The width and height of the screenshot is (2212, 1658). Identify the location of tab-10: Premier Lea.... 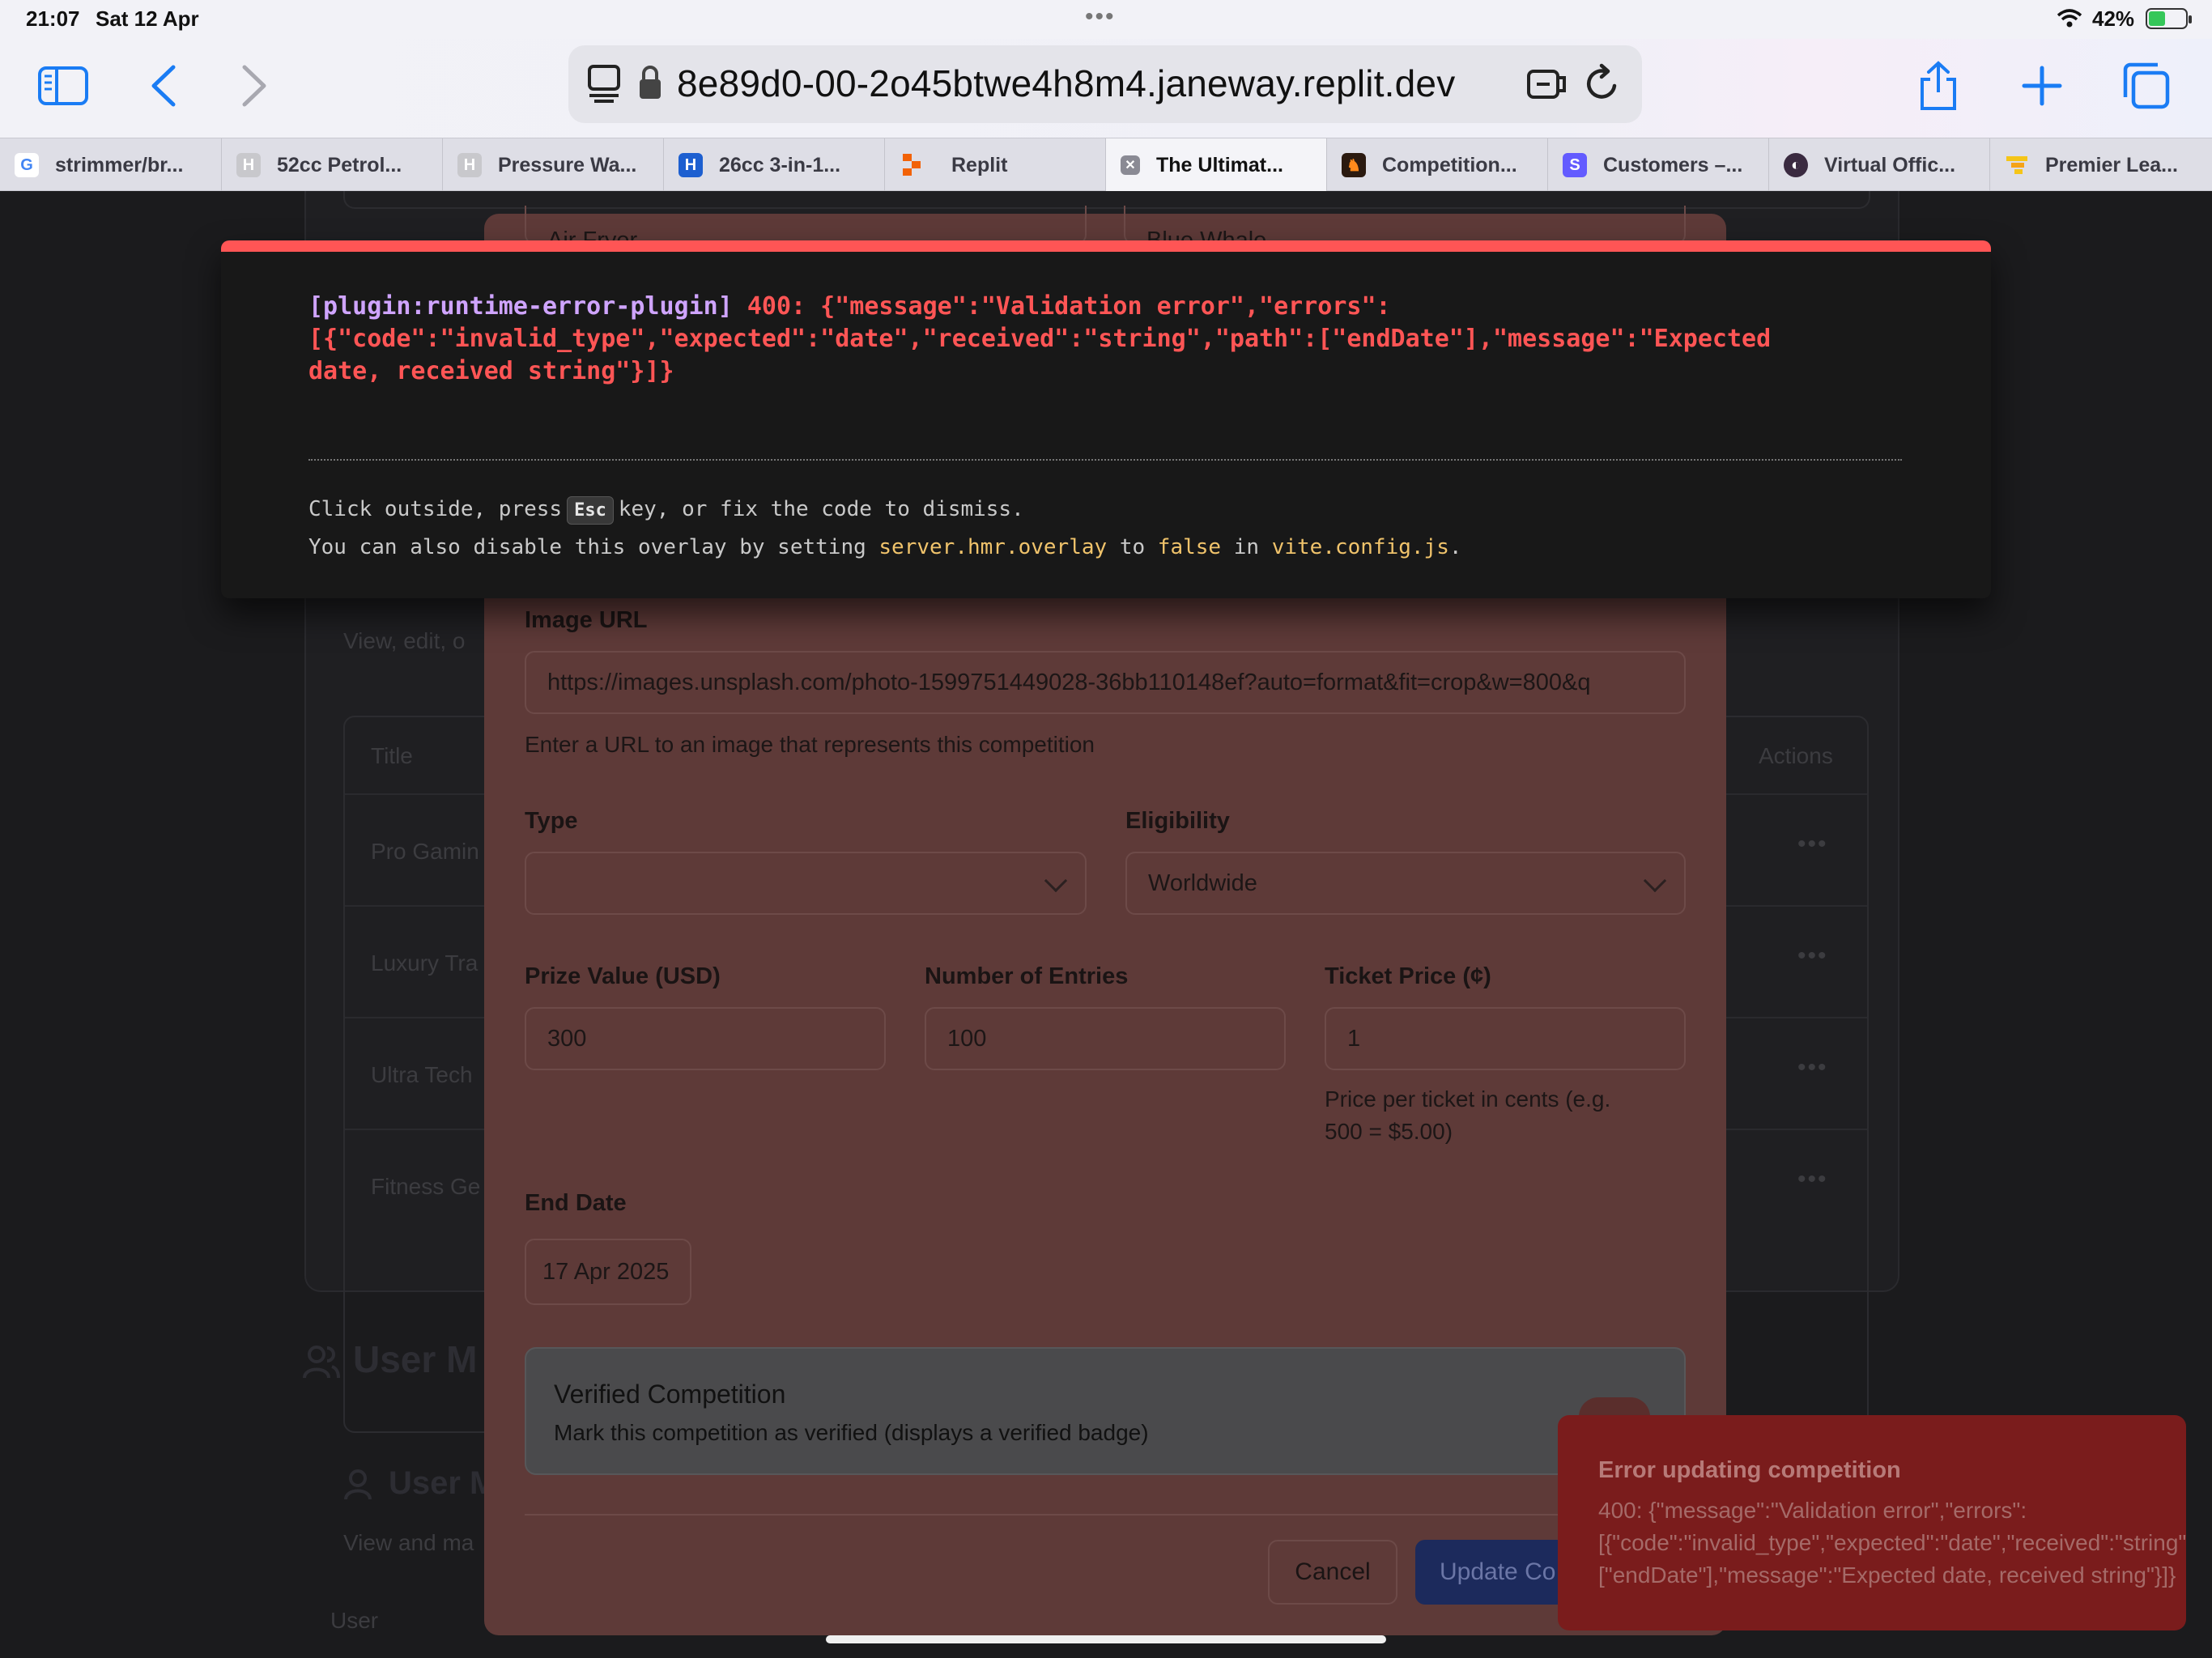
(2101, 165).